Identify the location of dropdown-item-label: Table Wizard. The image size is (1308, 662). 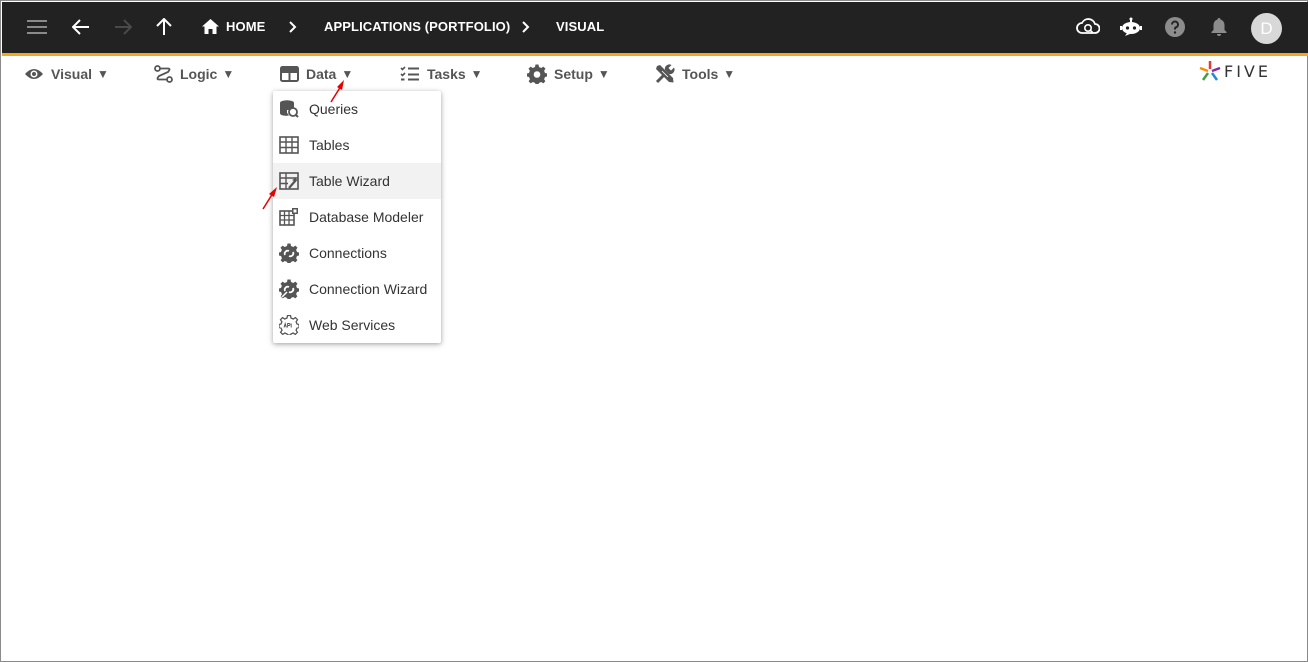
(349, 181).